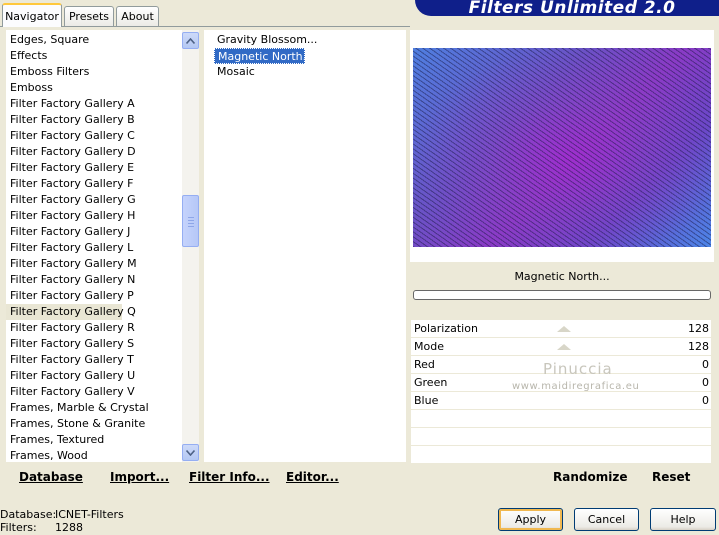 This screenshot has width=719, height=535. Describe the element at coordinates (530, 519) in the screenshot. I see `apply-button: Apply` at that location.